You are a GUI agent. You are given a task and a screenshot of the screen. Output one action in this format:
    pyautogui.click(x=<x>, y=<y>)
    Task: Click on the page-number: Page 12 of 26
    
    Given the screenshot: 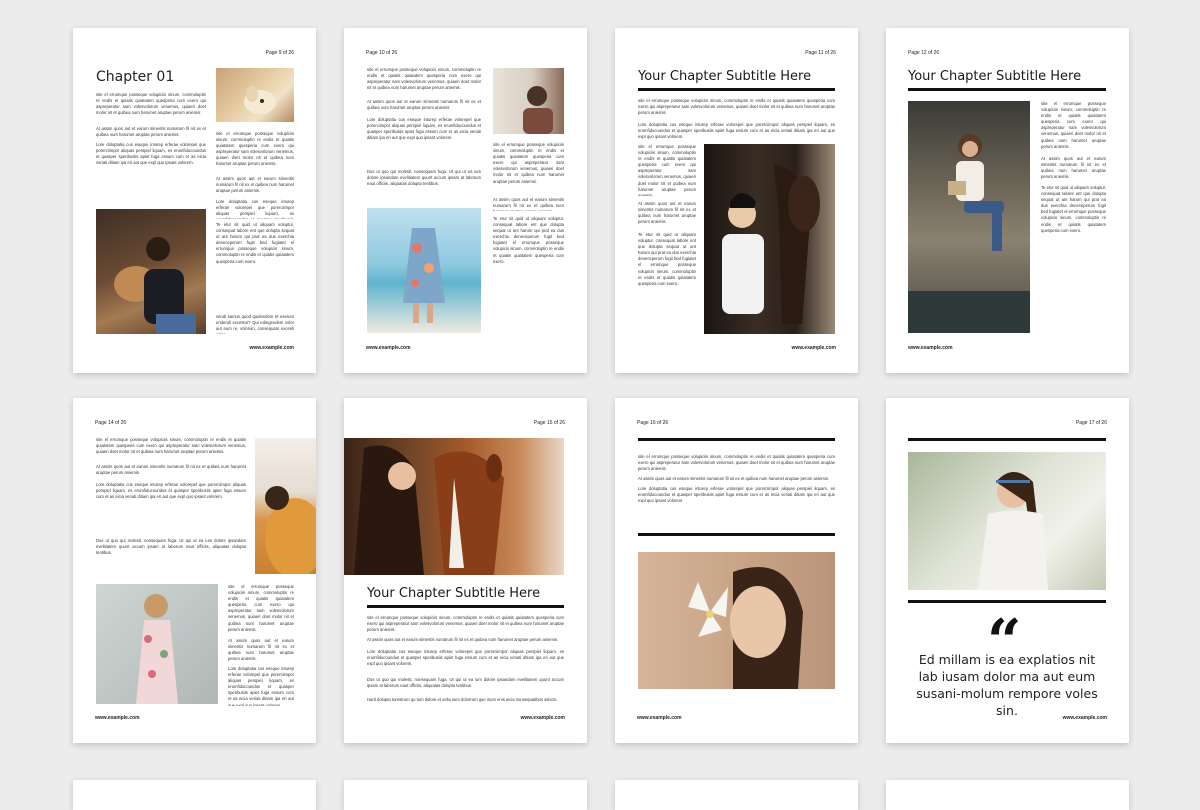 What is the action you would take?
    pyautogui.click(x=924, y=53)
    